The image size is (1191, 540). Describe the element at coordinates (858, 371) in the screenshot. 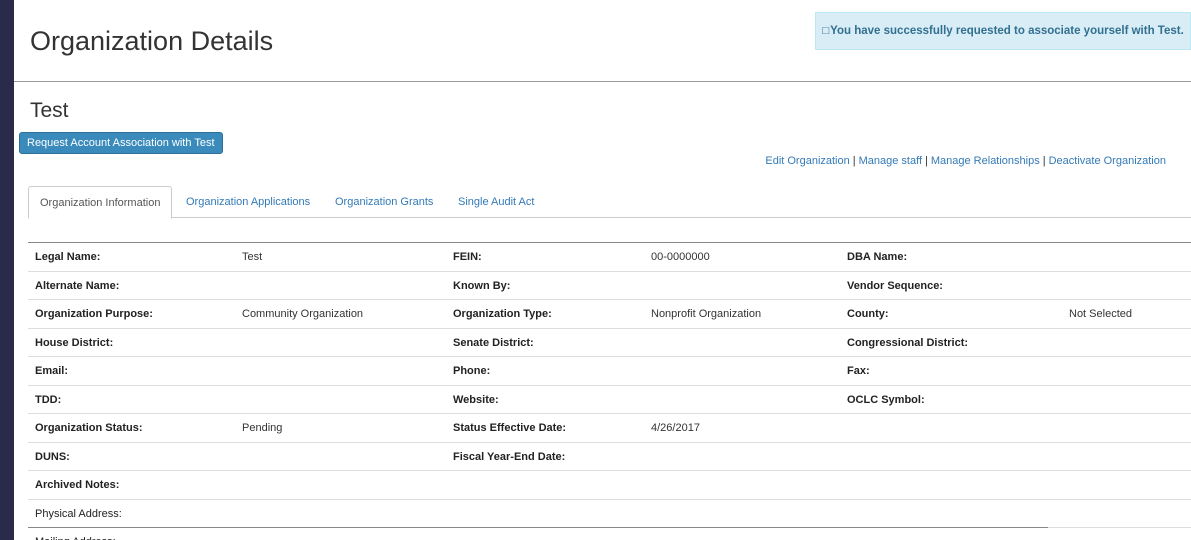

I see `field-label: Fax:` at that location.